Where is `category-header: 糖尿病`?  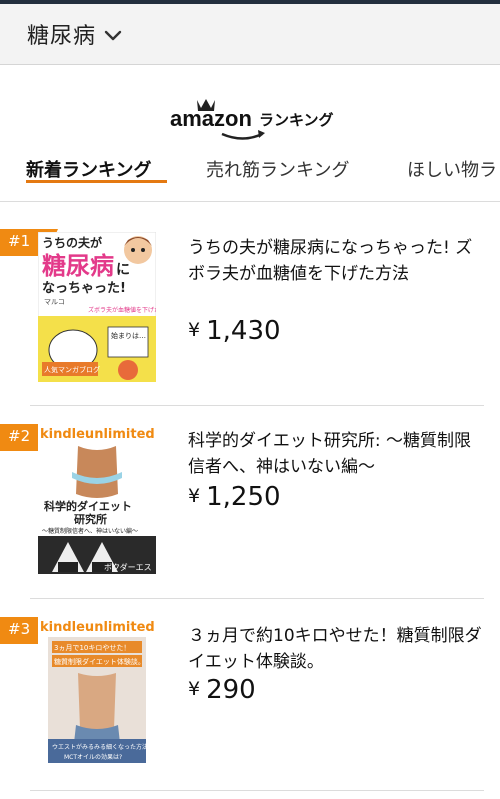
category-header: 糖尿病 is located at coordinates (250, 34).